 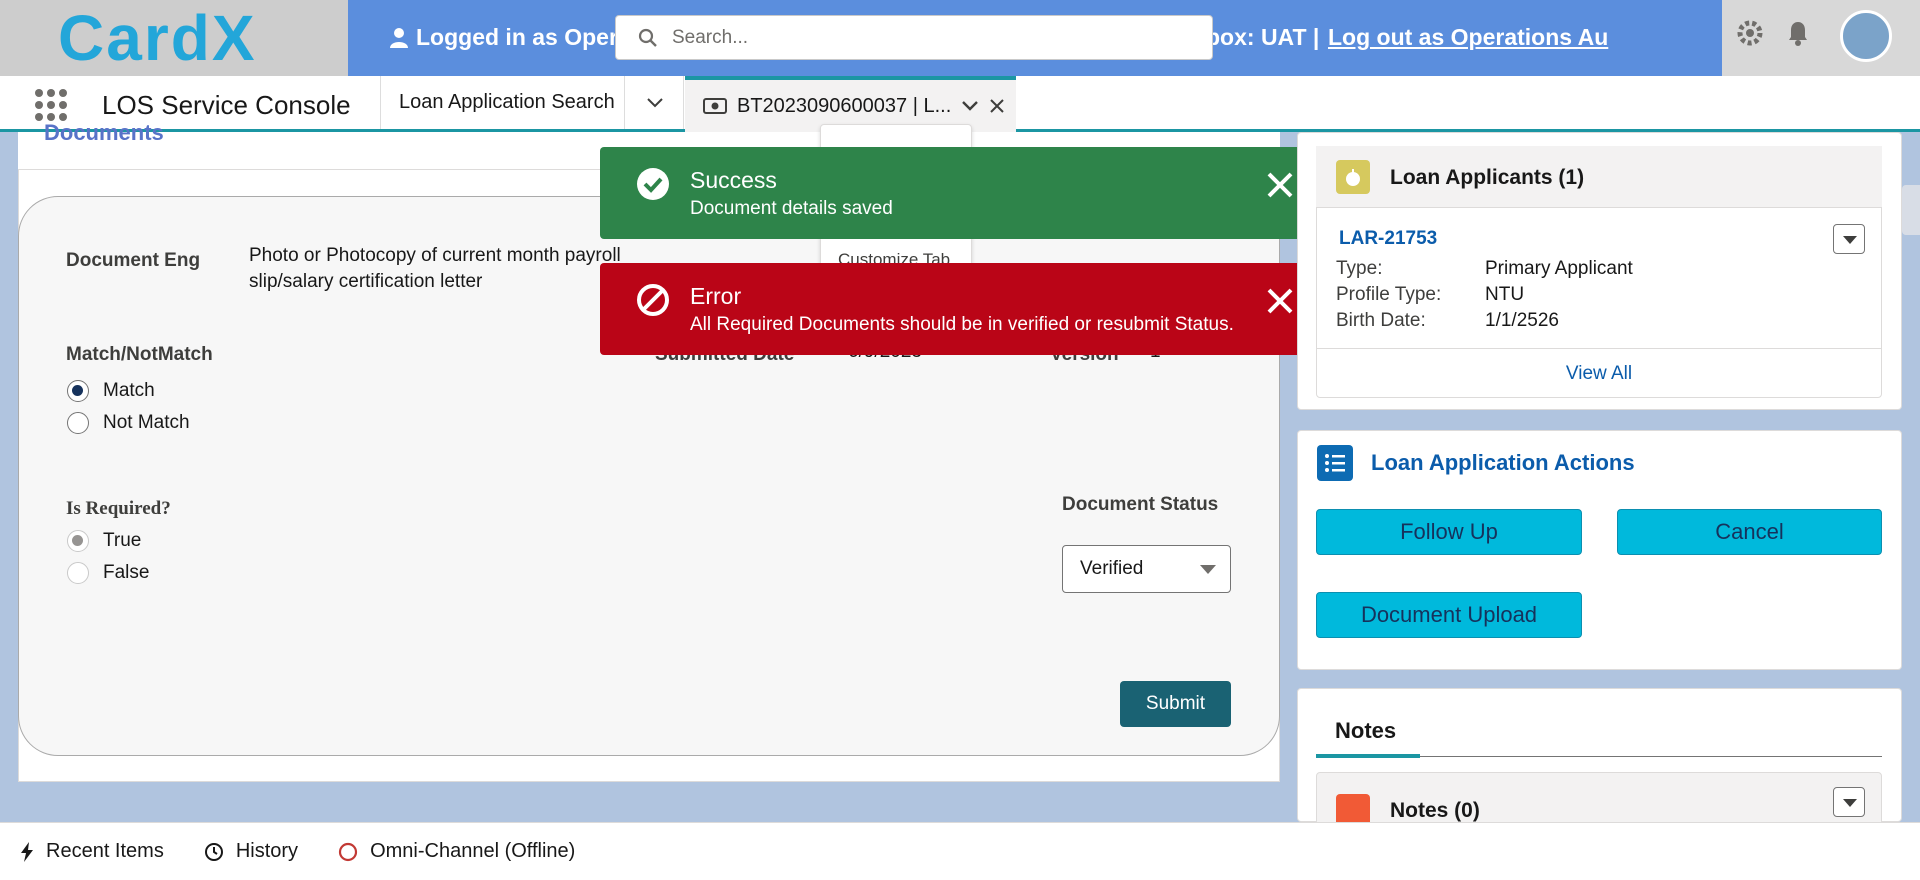 What do you see at coordinates (129, 390) in the screenshot?
I see `radio-match-label: Match` at bounding box center [129, 390].